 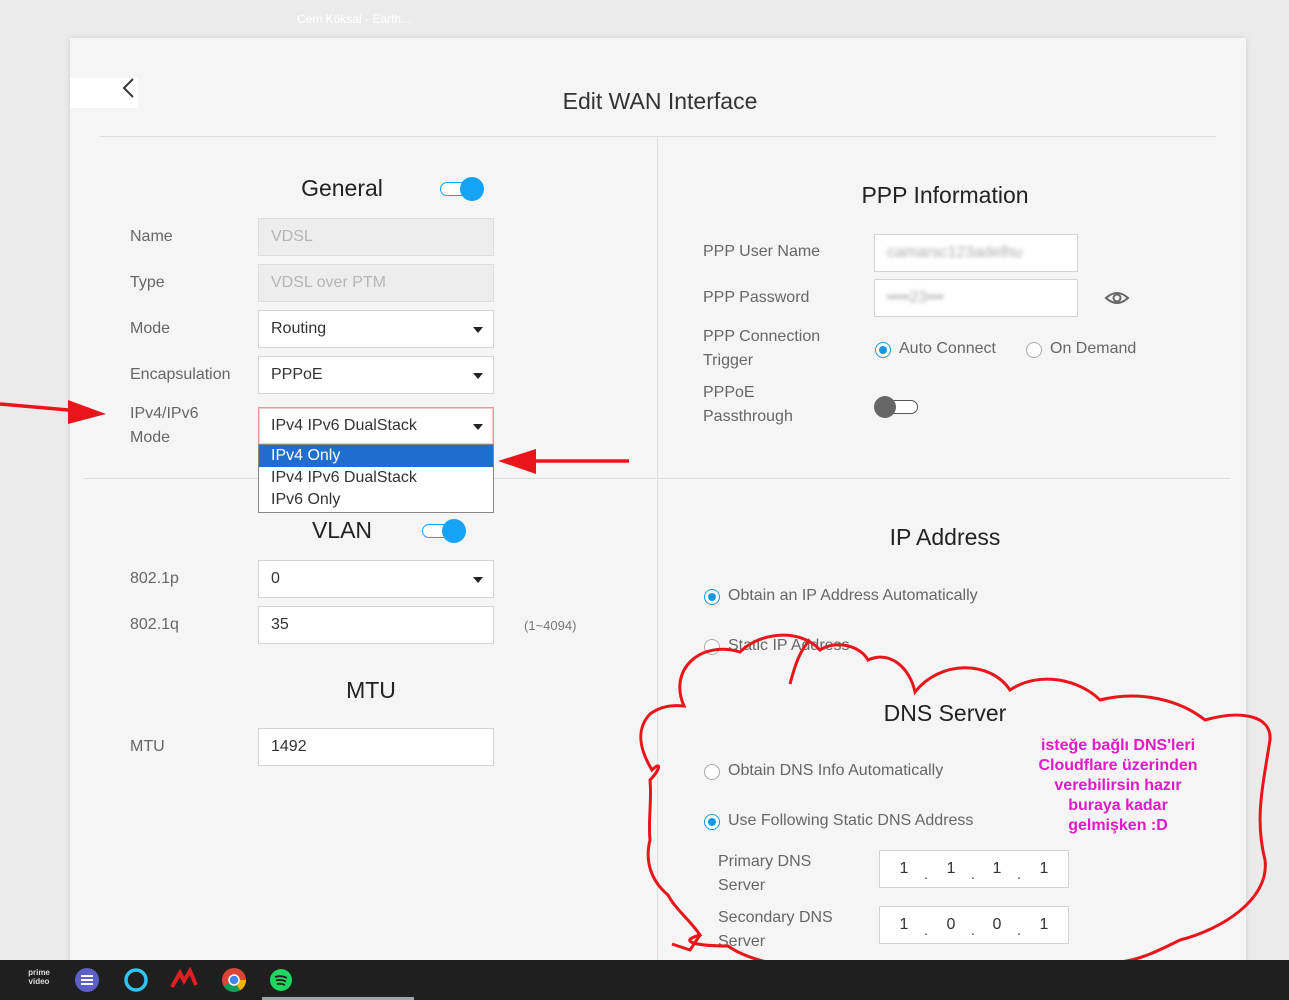 I want to click on ip-auto-radio, so click(x=712, y=597).